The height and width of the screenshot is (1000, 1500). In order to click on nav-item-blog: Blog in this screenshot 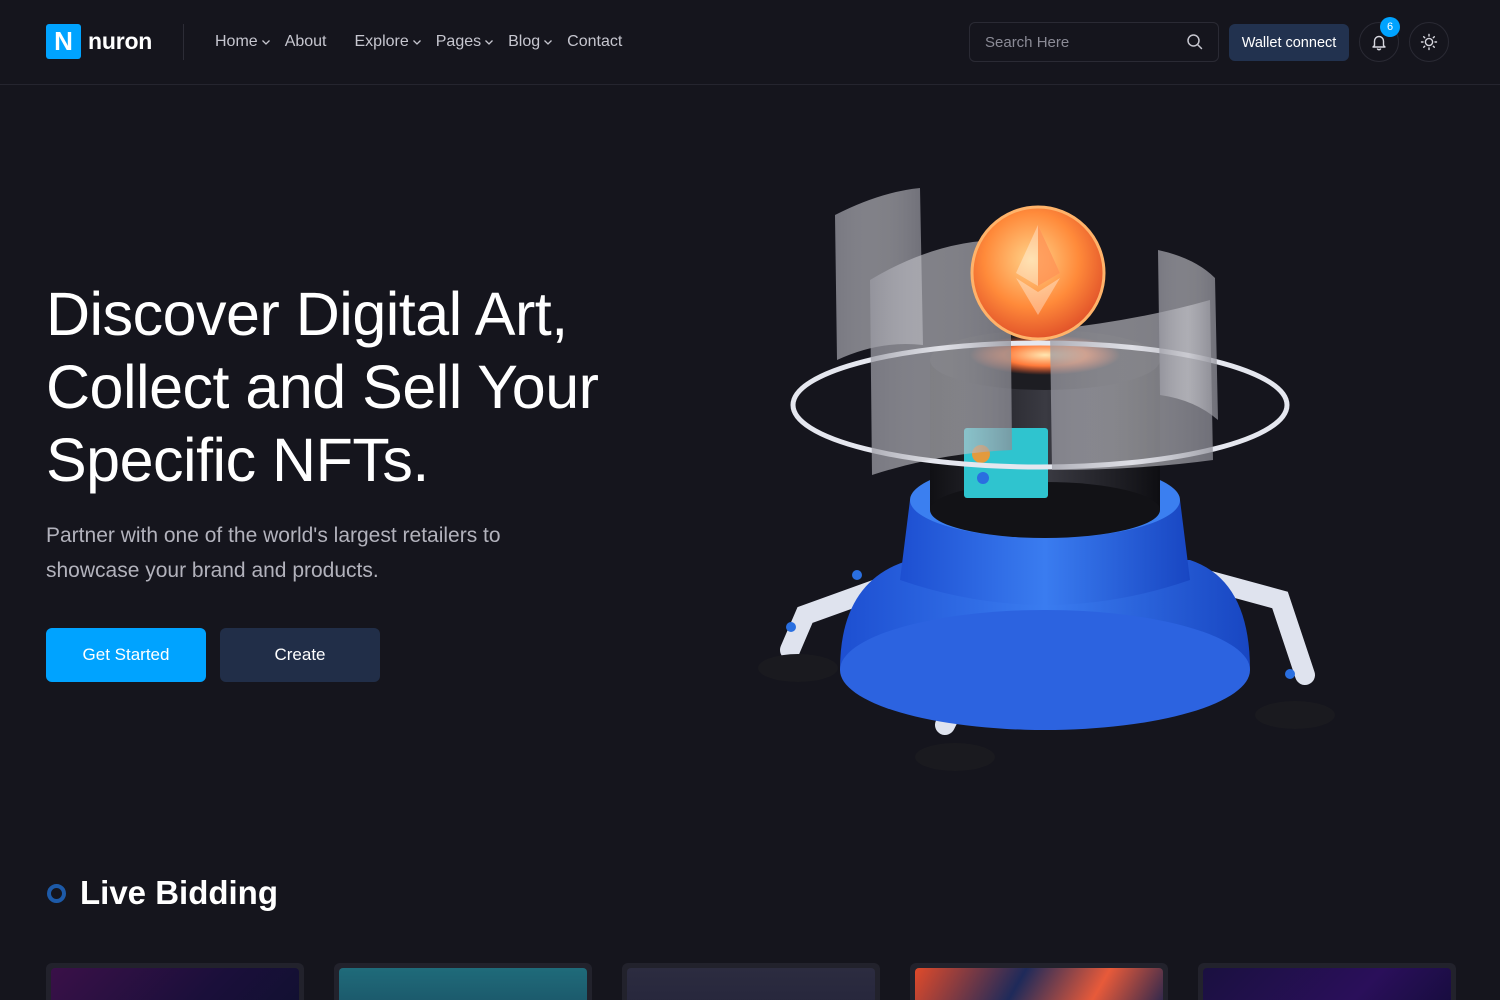, I will do `click(530, 42)`.